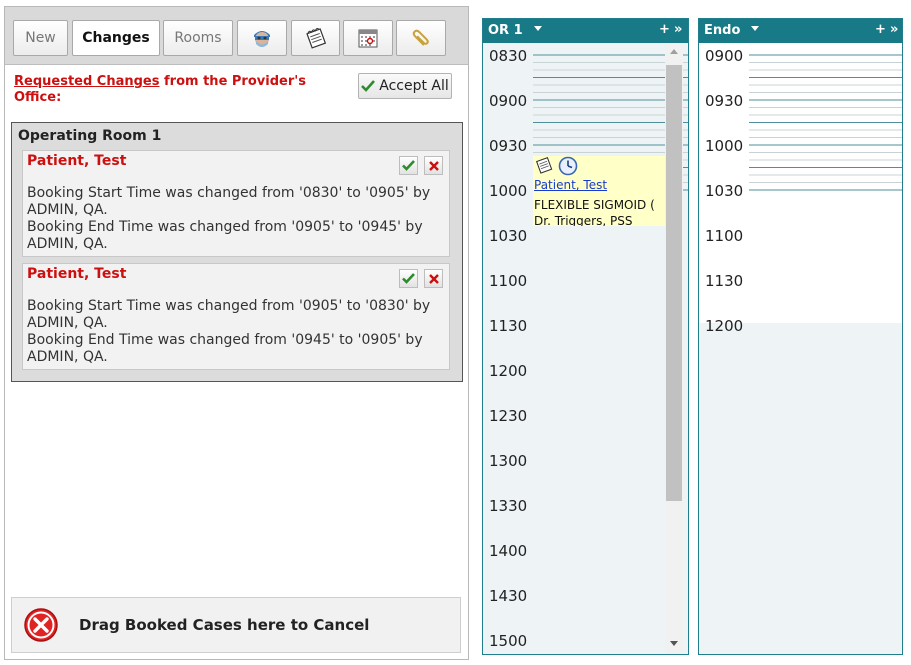 This screenshot has width=911, height=665. I want to click on requested-changes-link: Requested Changes, so click(87, 81).